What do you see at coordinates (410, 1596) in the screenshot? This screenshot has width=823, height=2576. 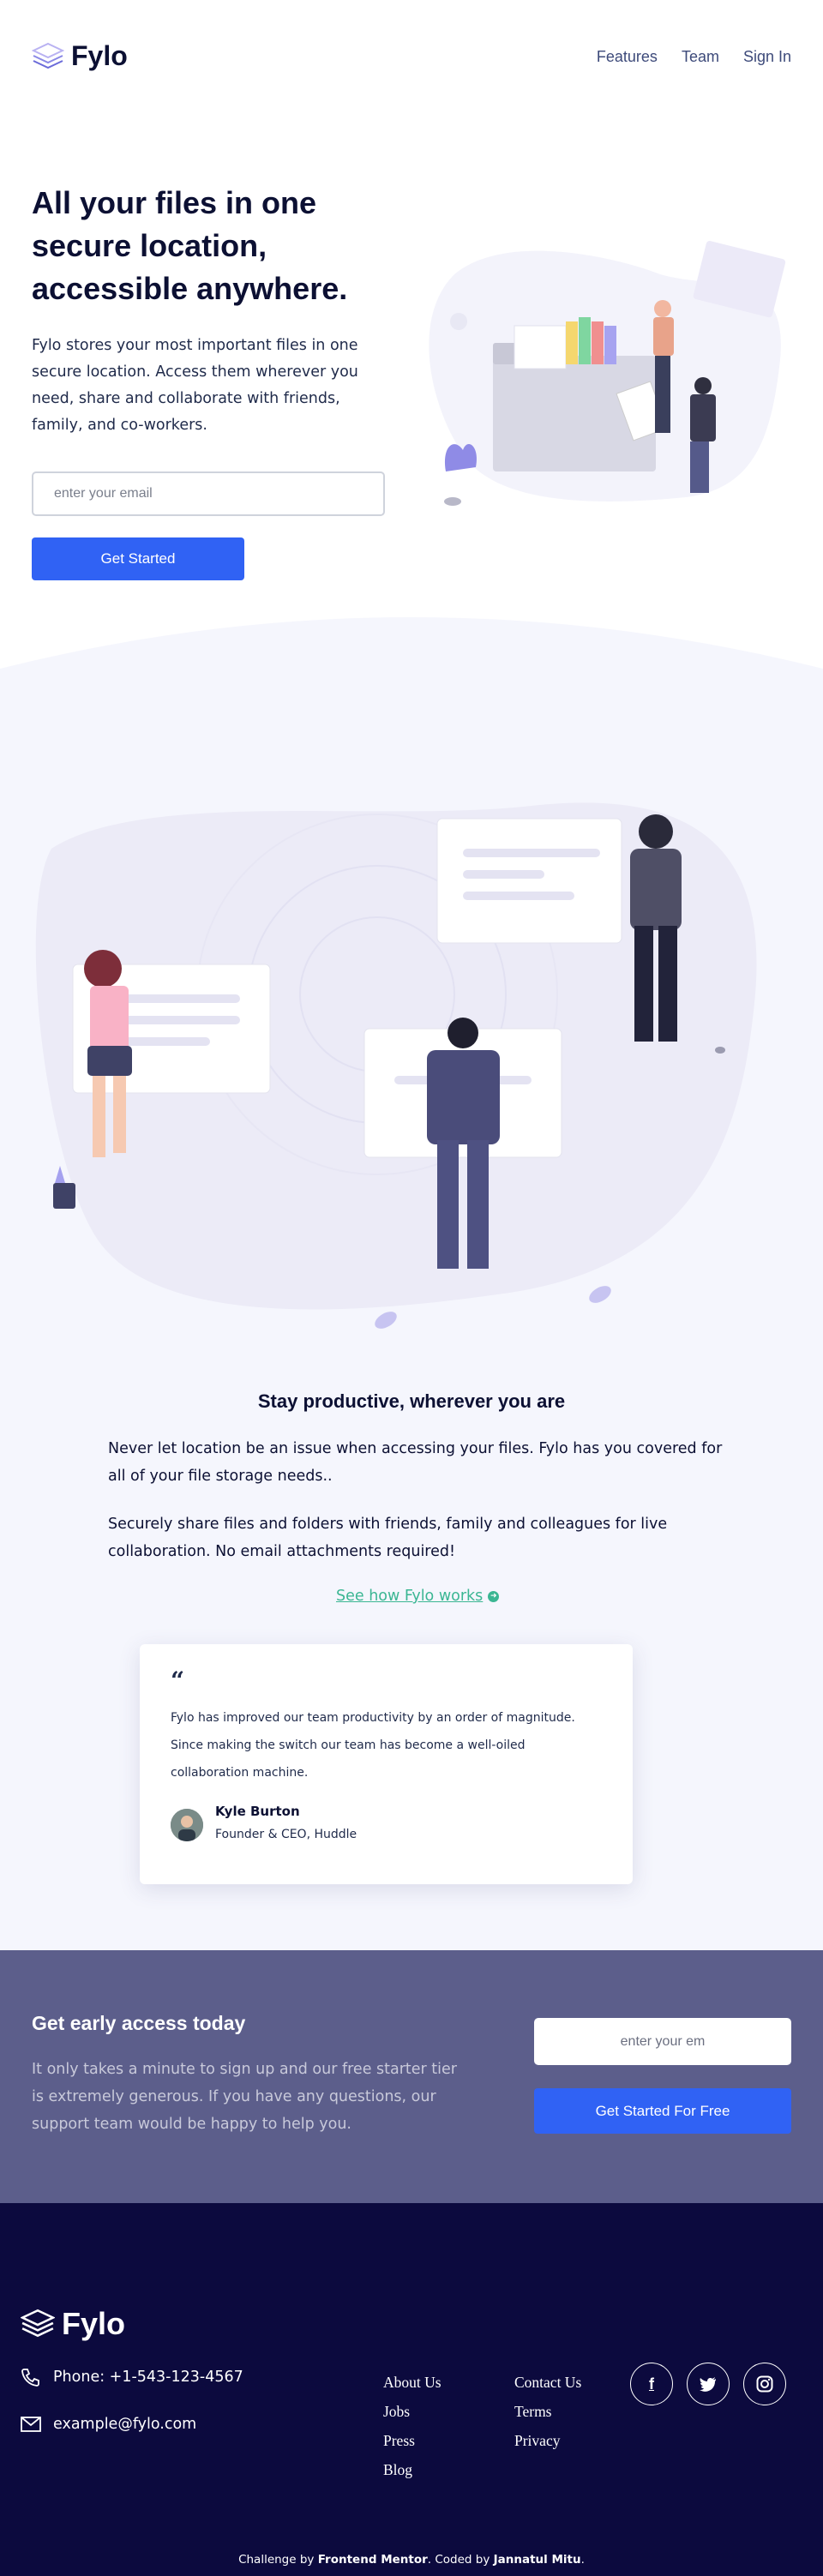 I see `see-how-link-label: See how Fylo works` at bounding box center [410, 1596].